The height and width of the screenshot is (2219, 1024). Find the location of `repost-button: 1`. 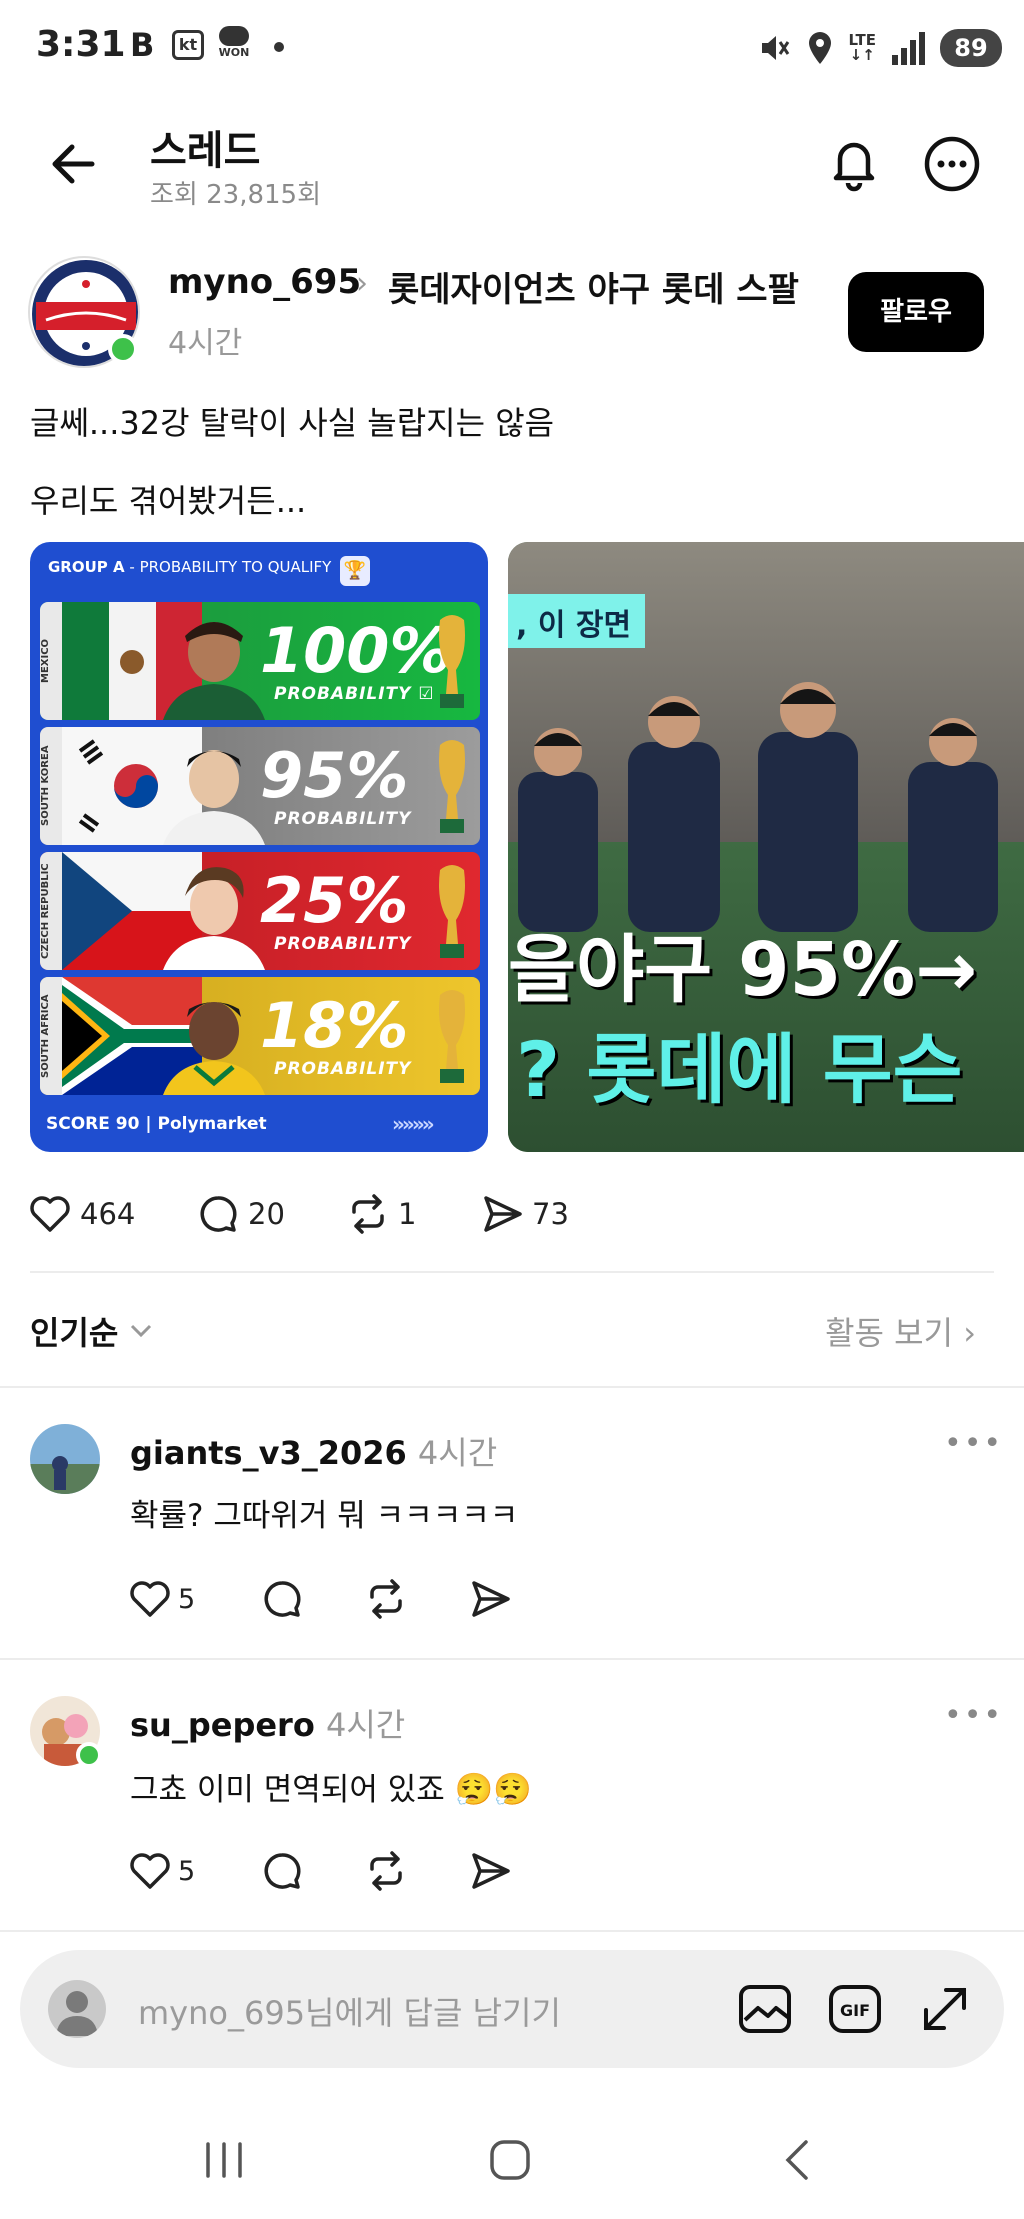

repost-button: 1 is located at coordinates (381, 1214).